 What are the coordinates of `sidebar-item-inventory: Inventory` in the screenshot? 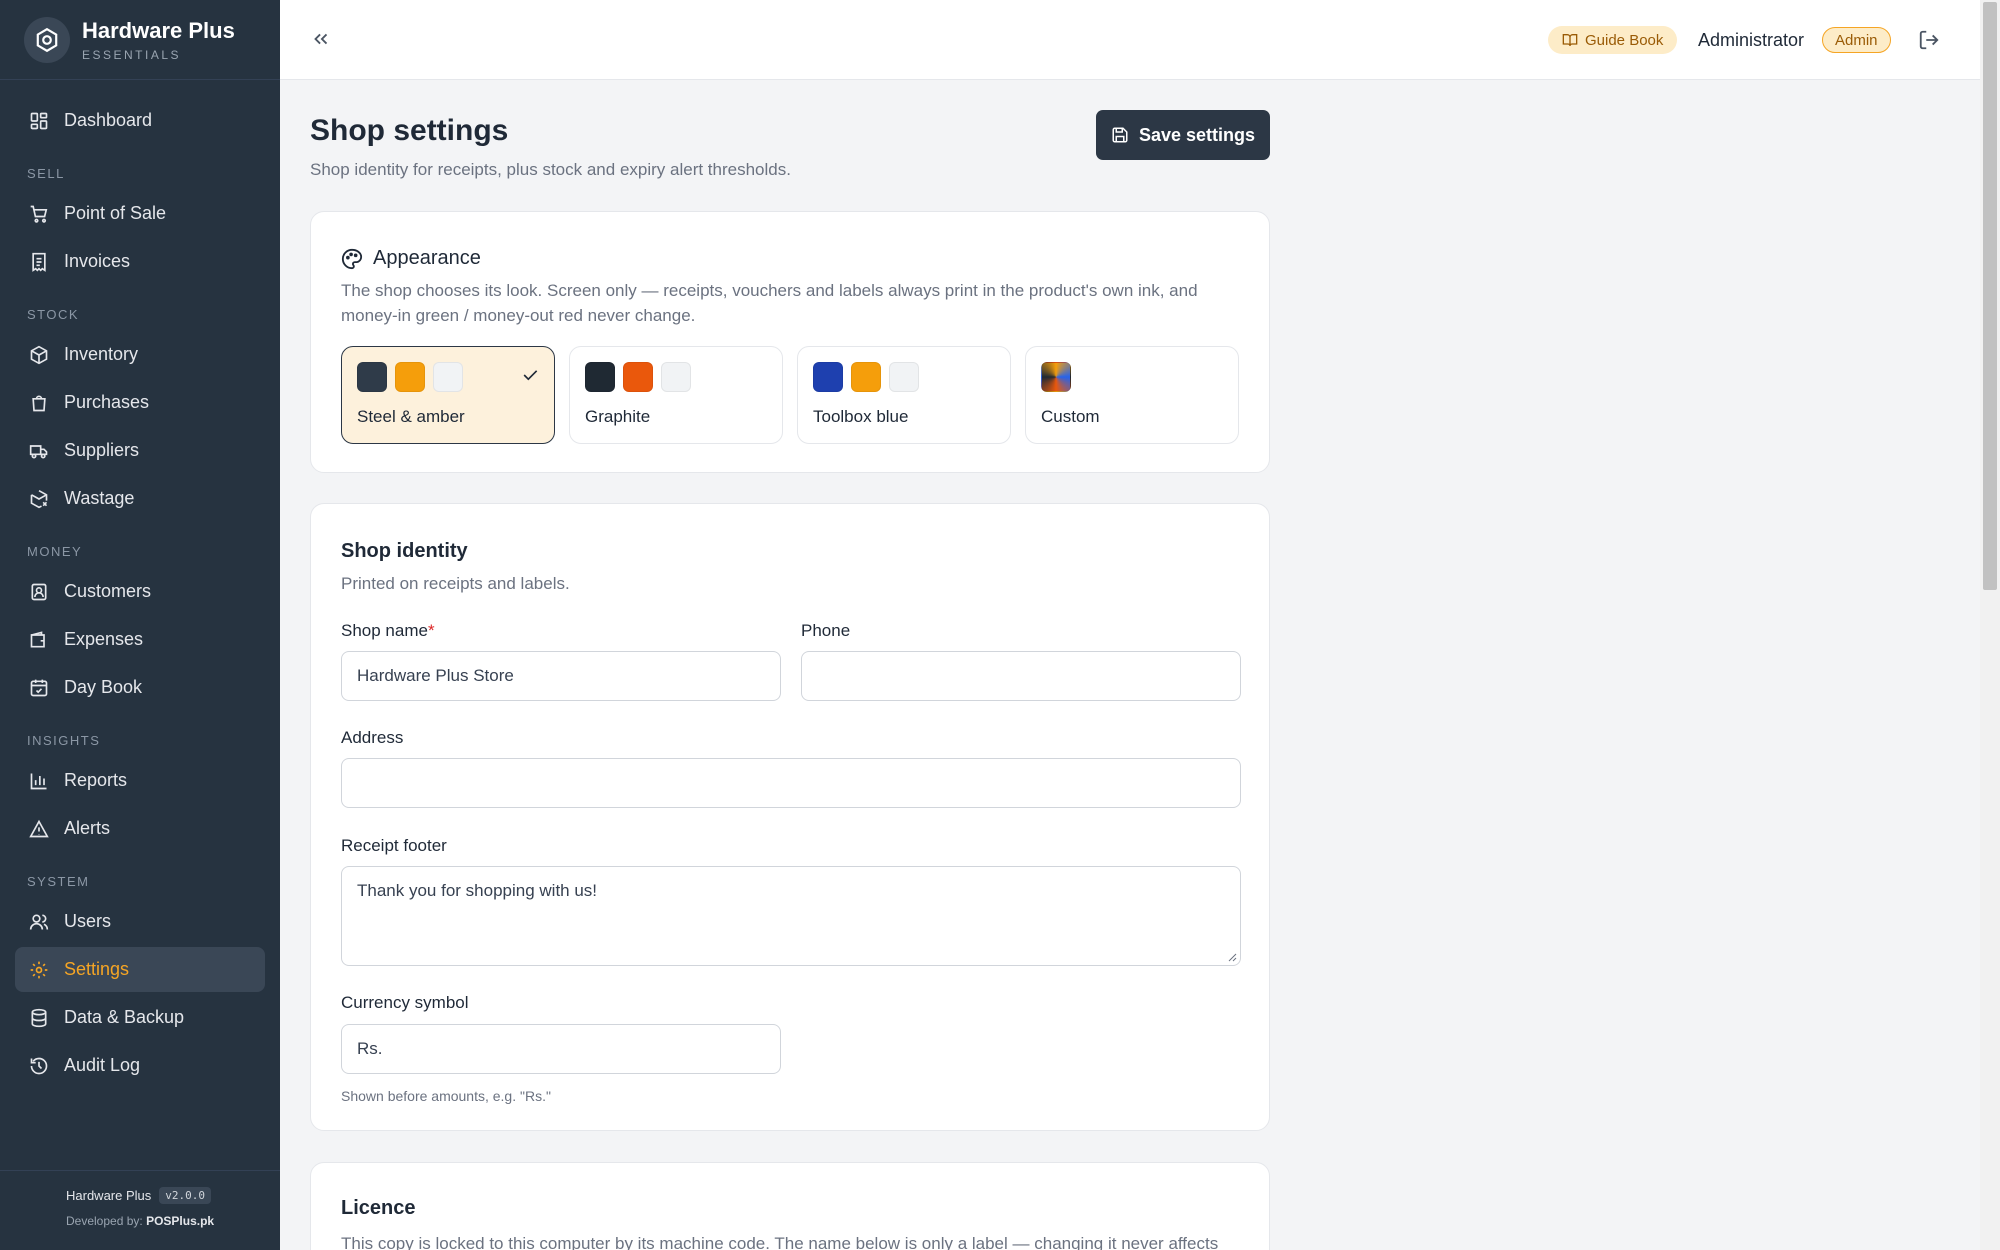 It's located at (140, 354).